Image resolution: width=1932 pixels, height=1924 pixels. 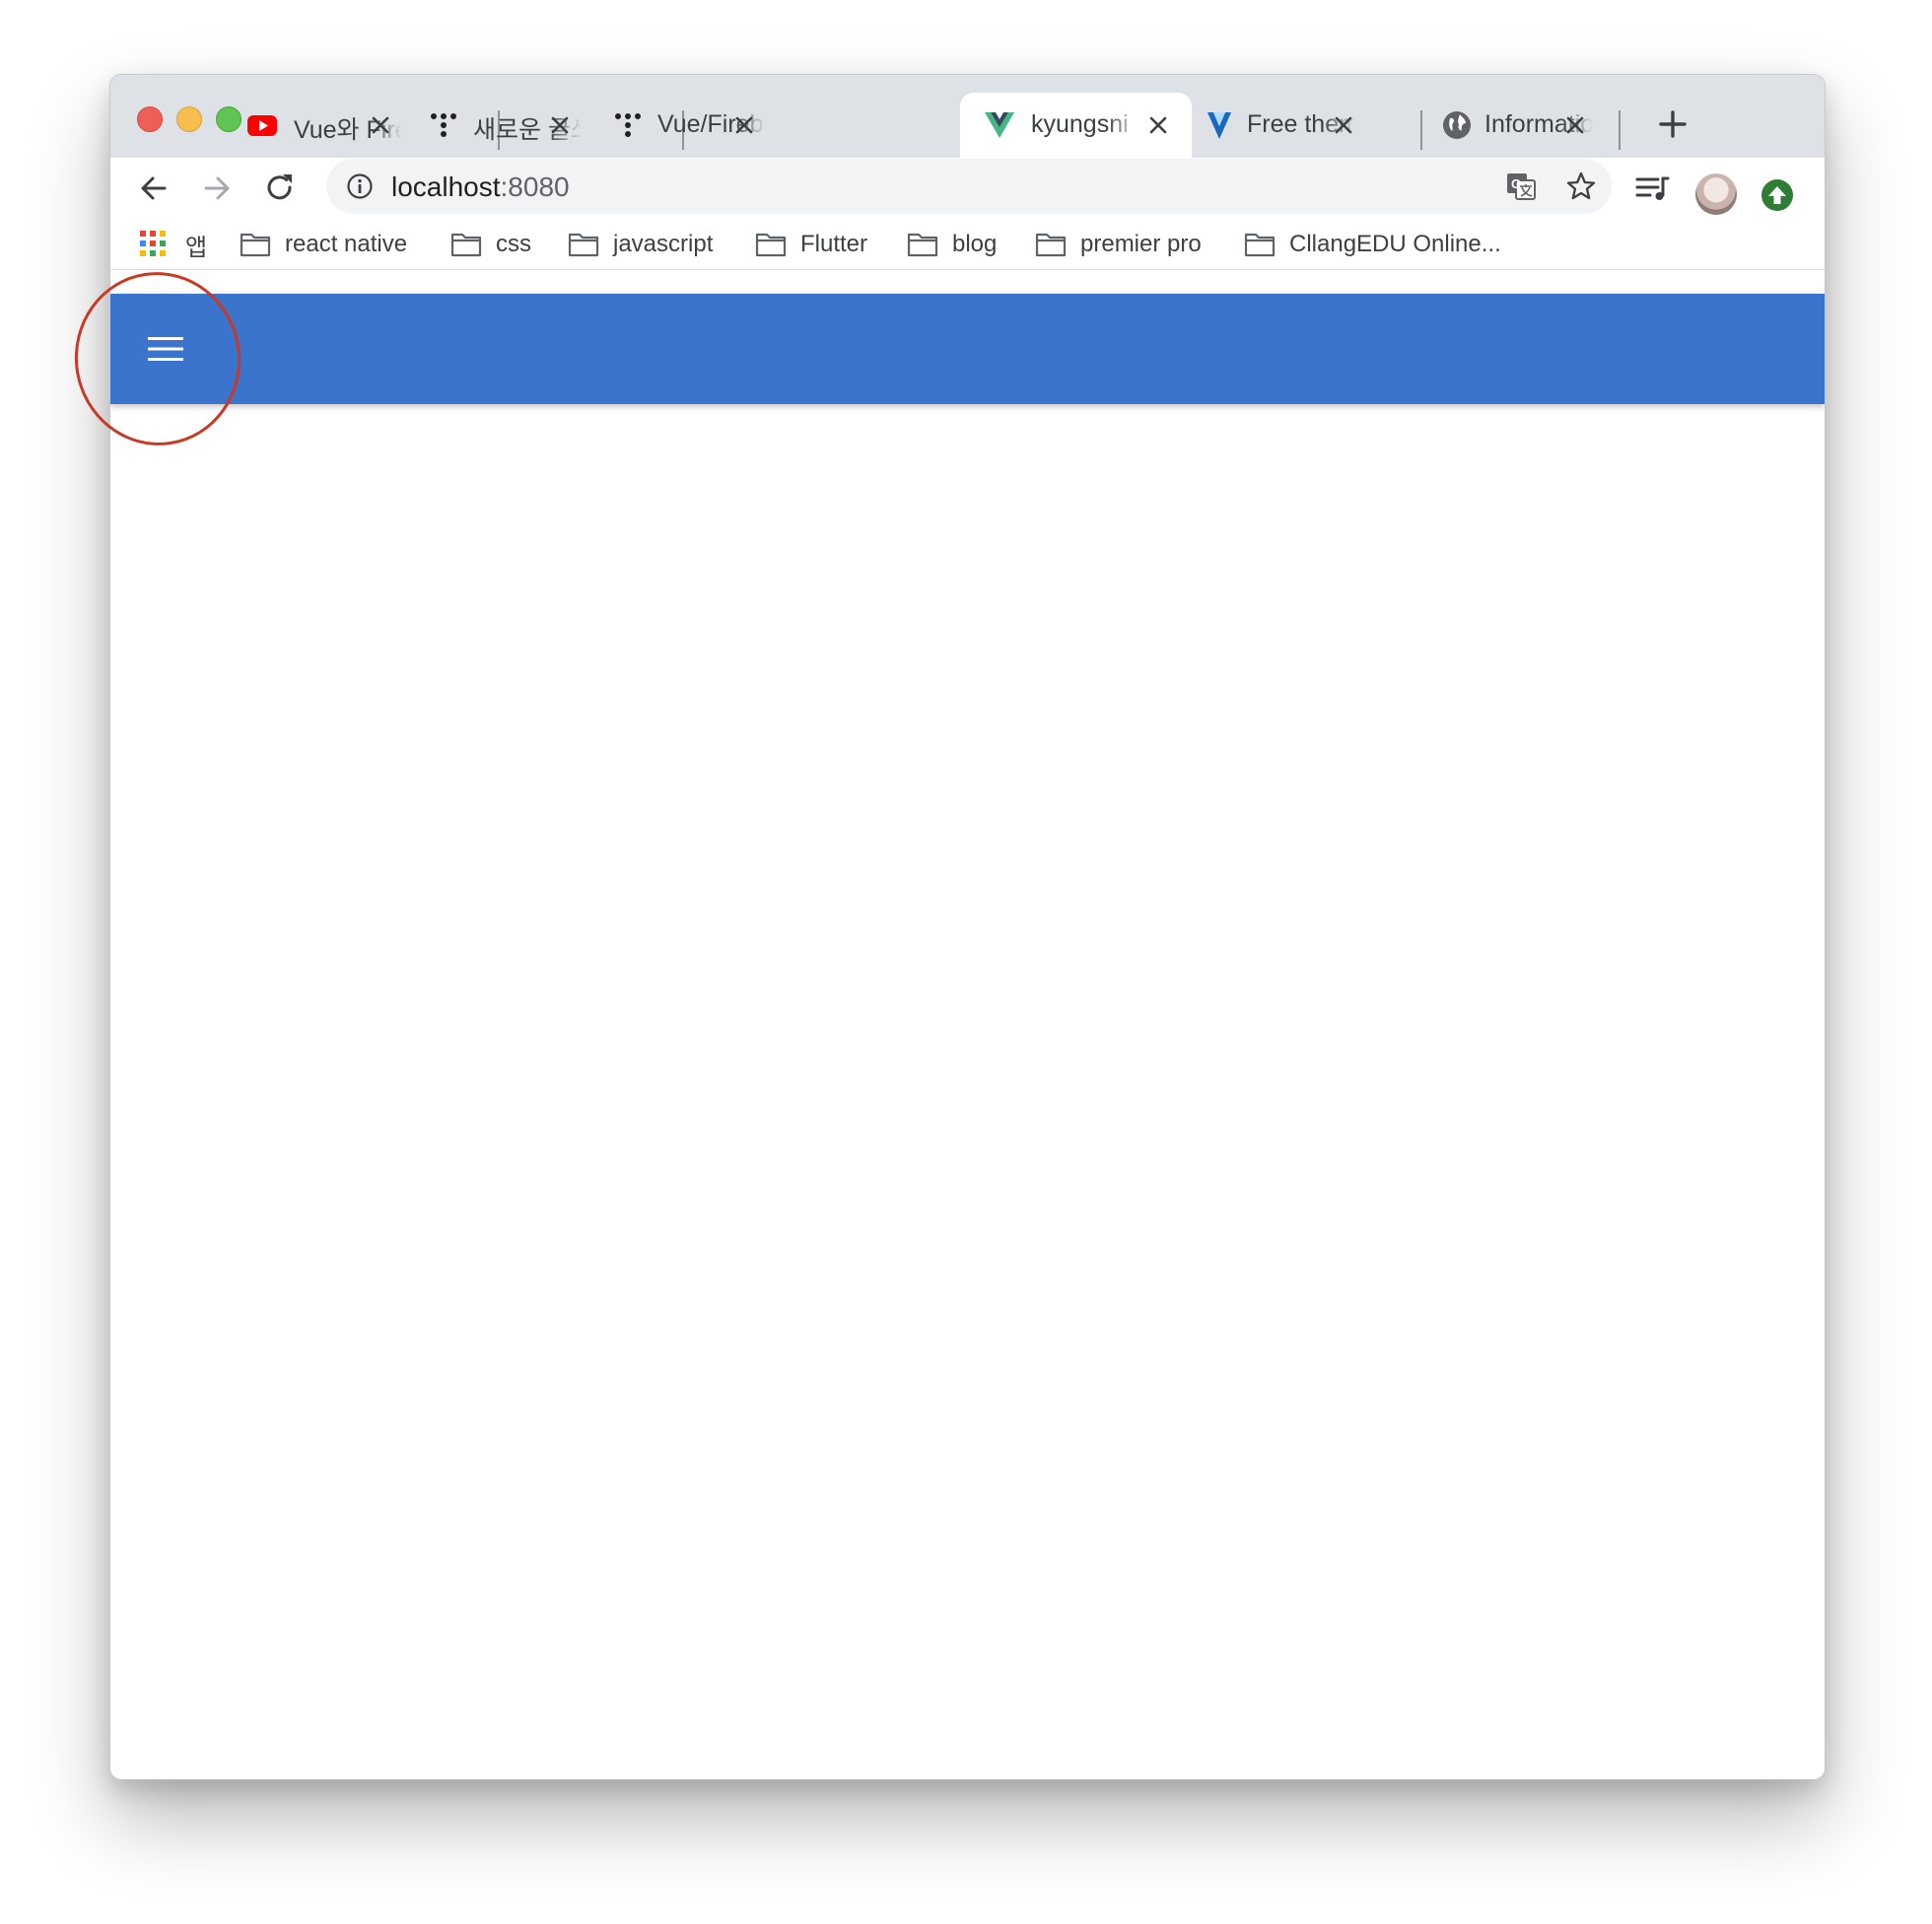 I want to click on bookmark-label: blog, so click(x=975, y=244).